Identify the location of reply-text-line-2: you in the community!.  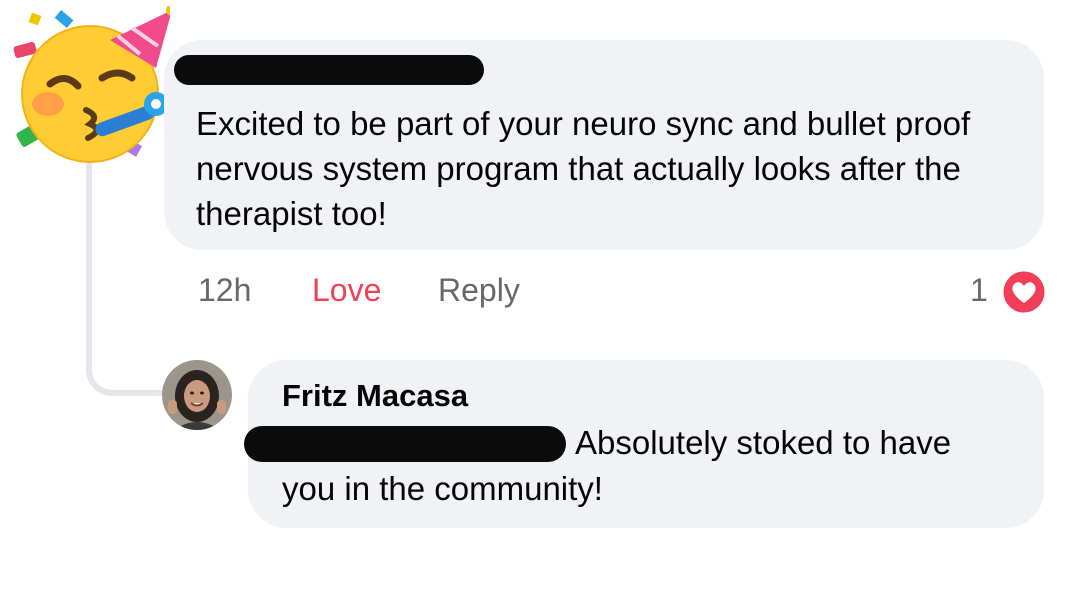
(442, 488).